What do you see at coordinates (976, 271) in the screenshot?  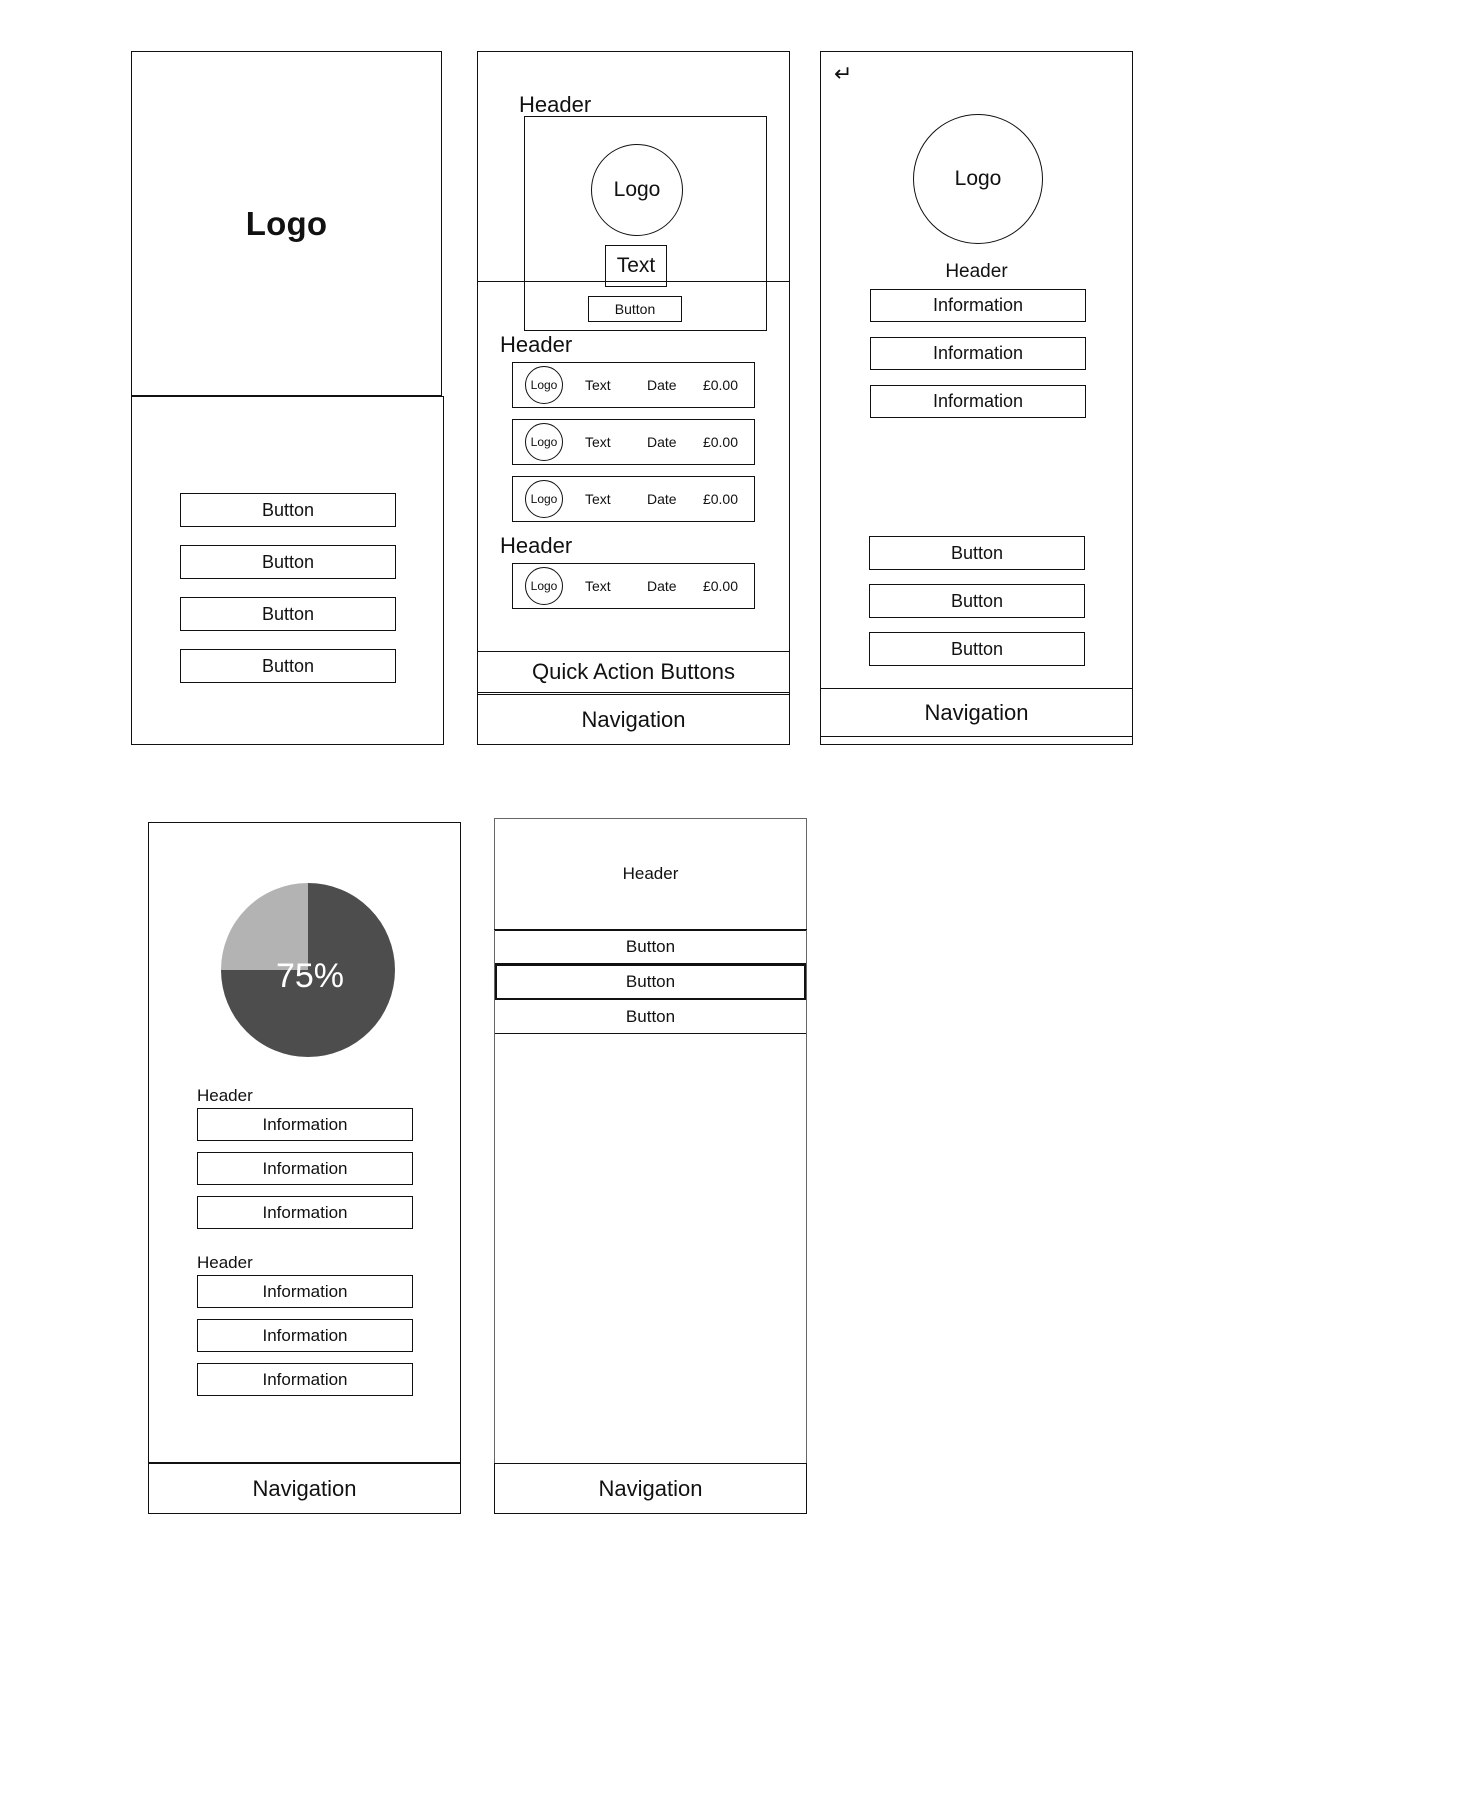 I see `screen3-header: Header` at bounding box center [976, 271].